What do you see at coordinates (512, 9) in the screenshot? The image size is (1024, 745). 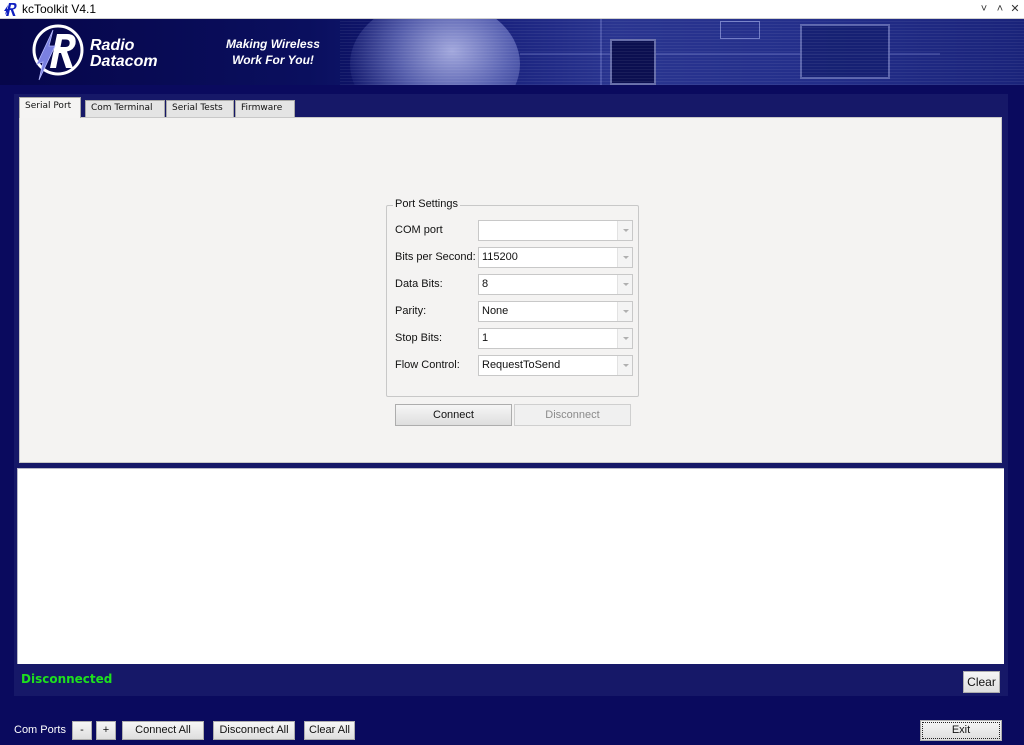 I see `title-bar: kcToolkit V4.1 ˅ ˄ ✕` at bounding box center [512, 9].